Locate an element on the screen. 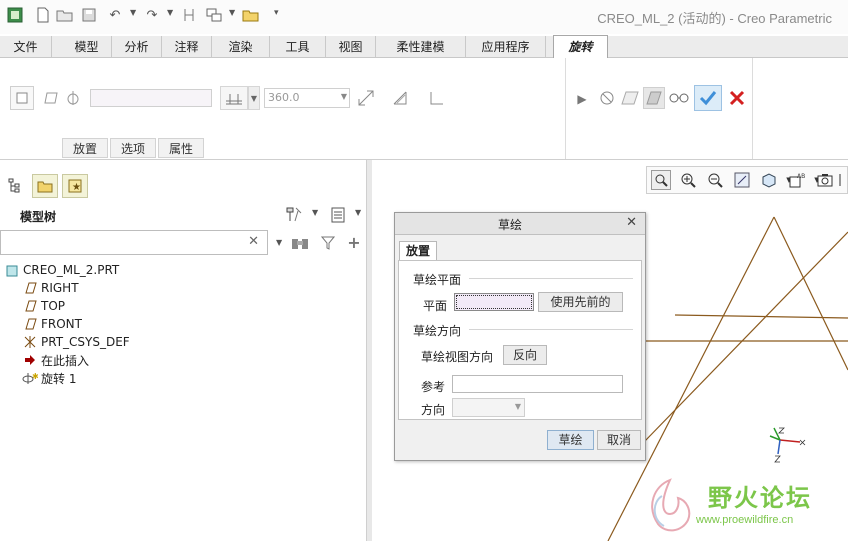 Image resolution: width=848 pixels, height=541 pixels. windows-dropdown-icon: ▼ is located at coordinates (232, 12).